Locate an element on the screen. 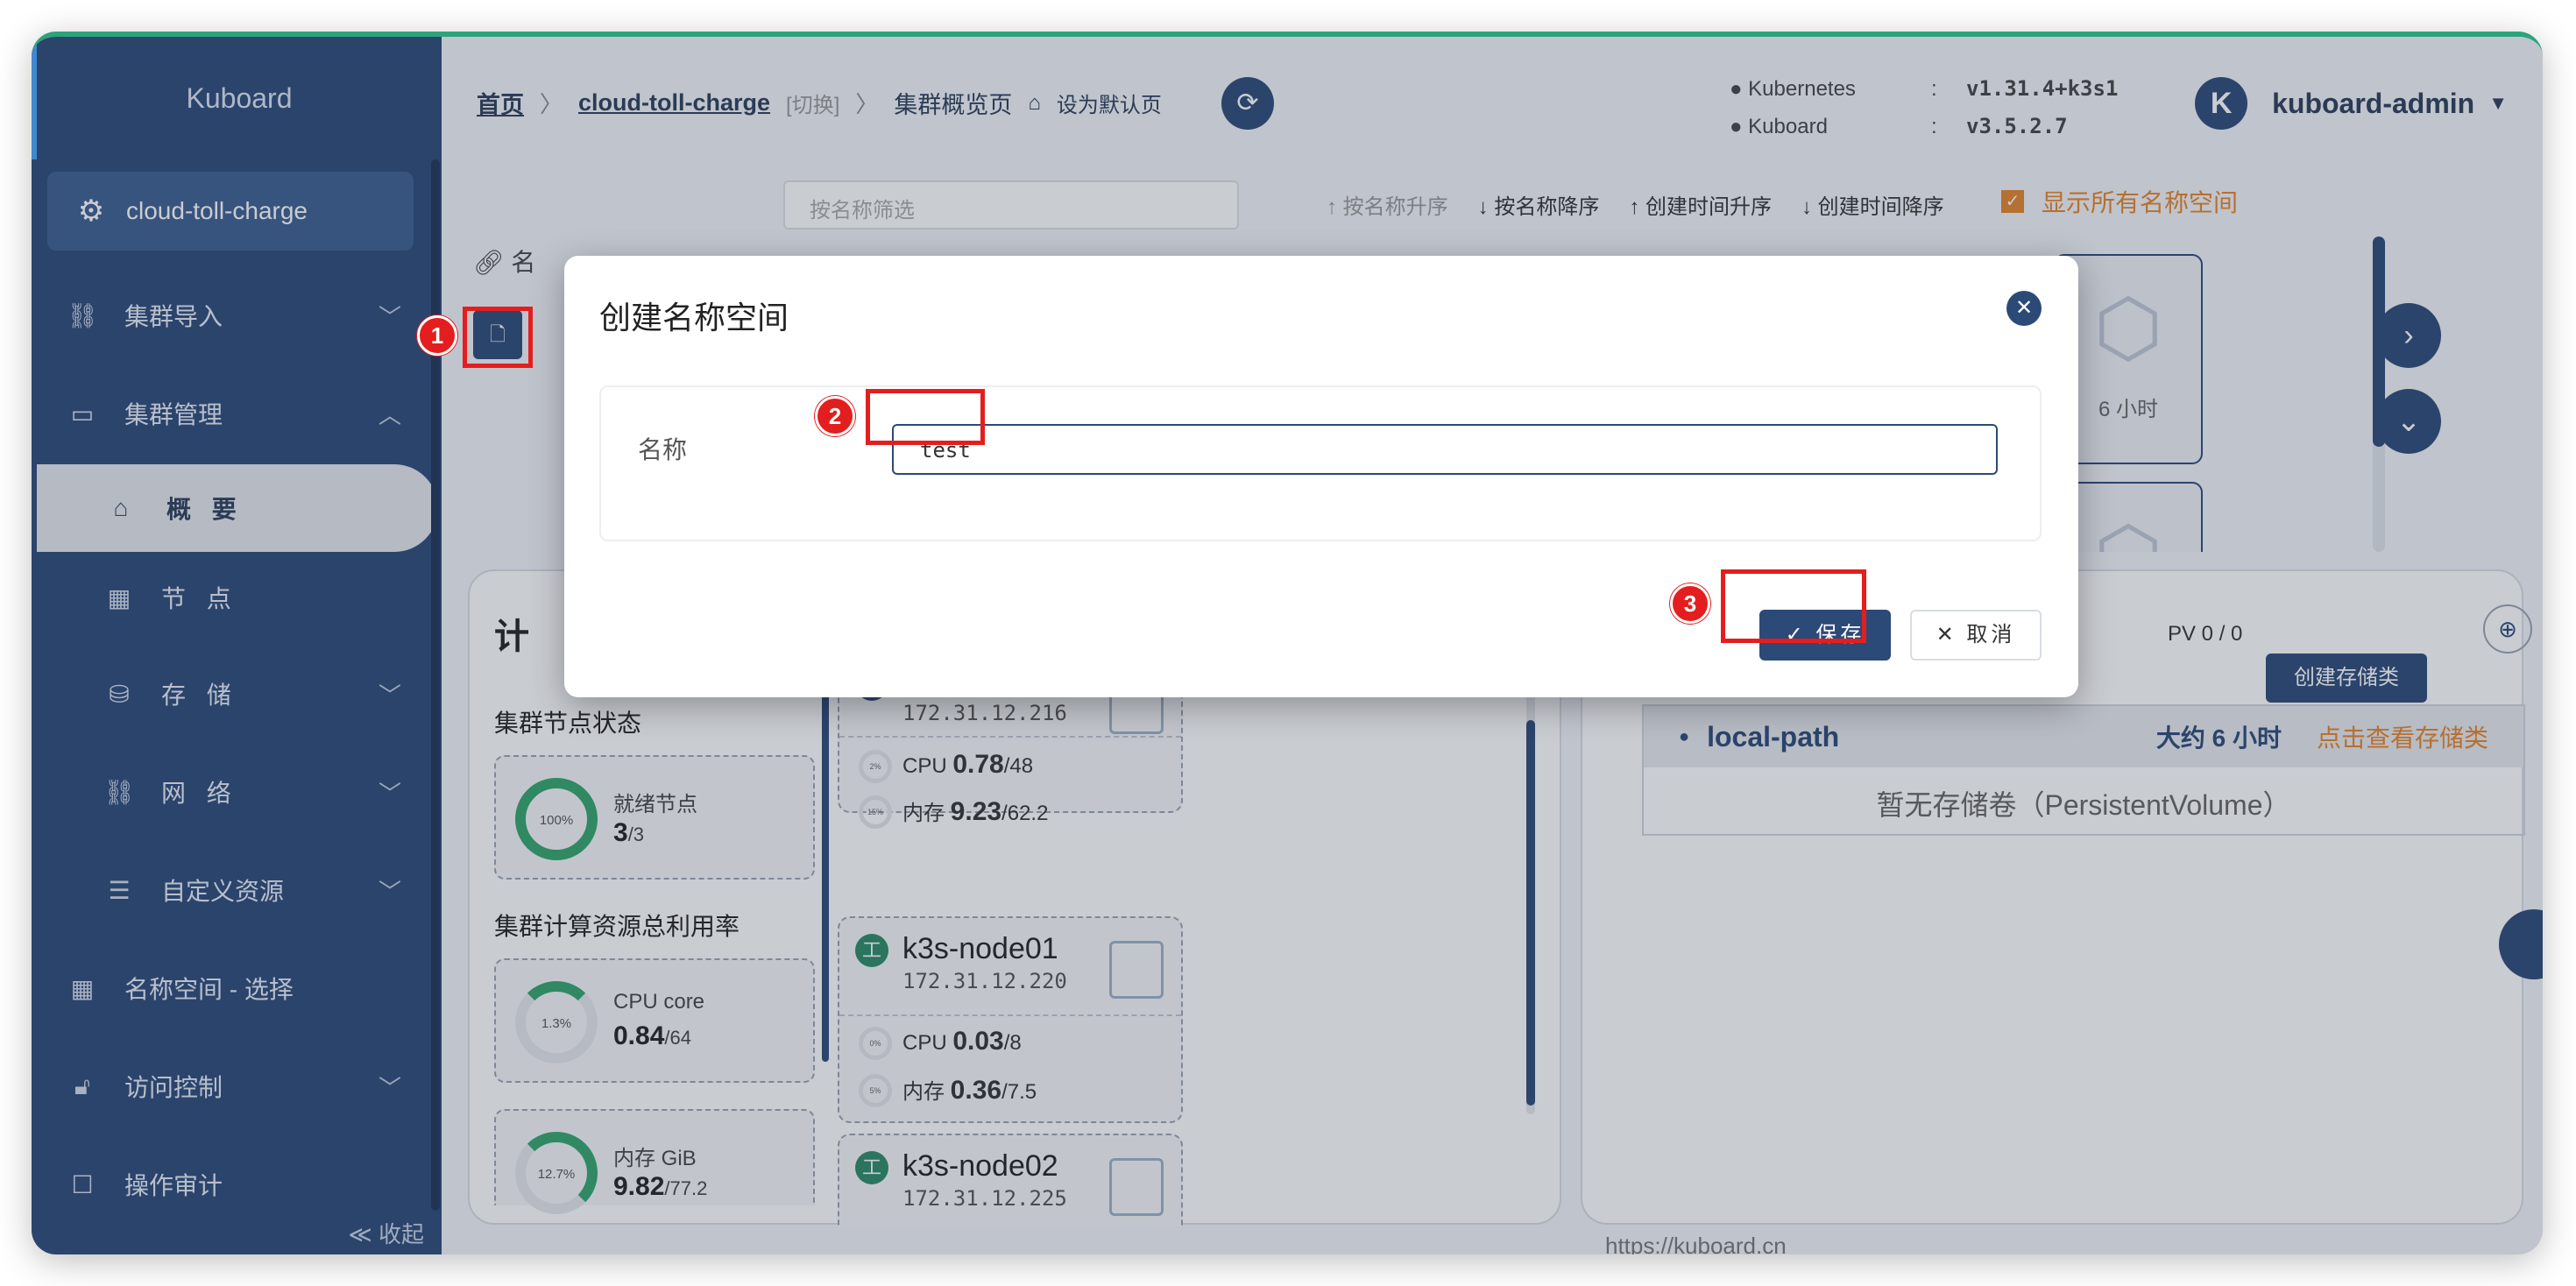 Image resolution: width=2576 pixels, height=1286 pixels. annotation-badge-2: 2 is located at coordinates (835, 416).